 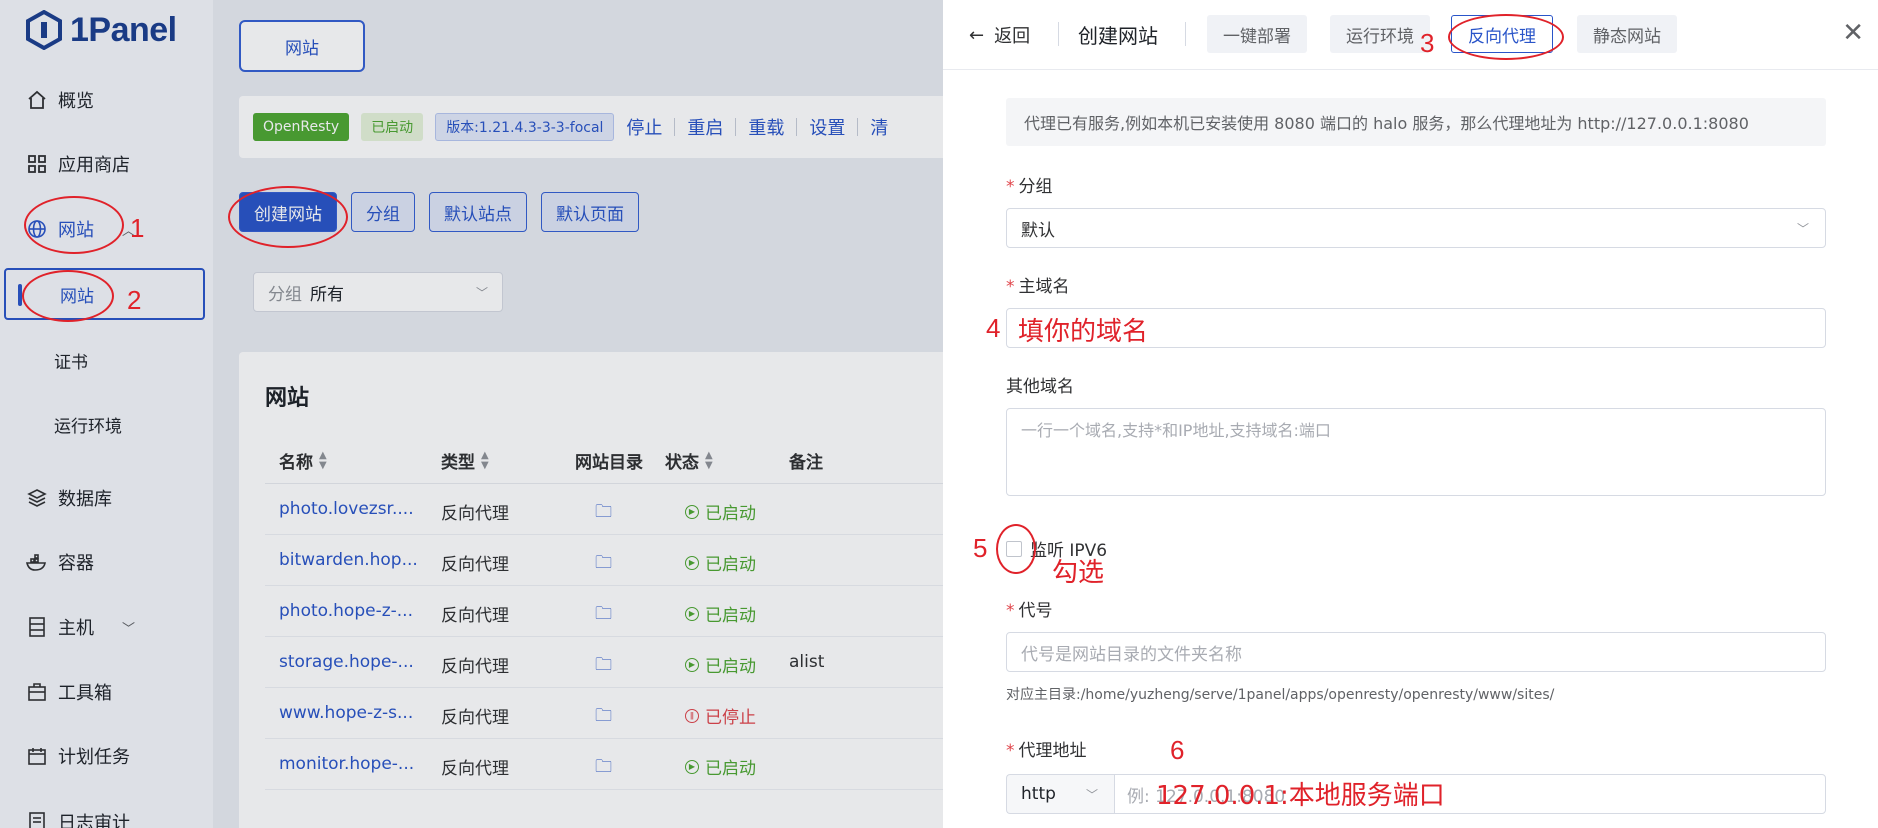 I want to click on protocol-select: http ﹀, so click(x=1060, y=794).